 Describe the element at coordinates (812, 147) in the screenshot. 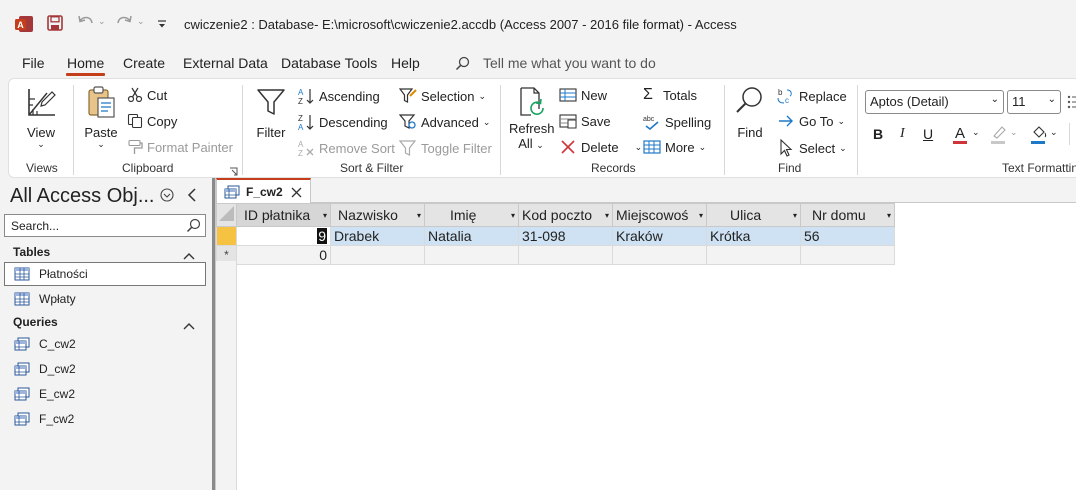

I see `select-button: Select ⌄` at that location.